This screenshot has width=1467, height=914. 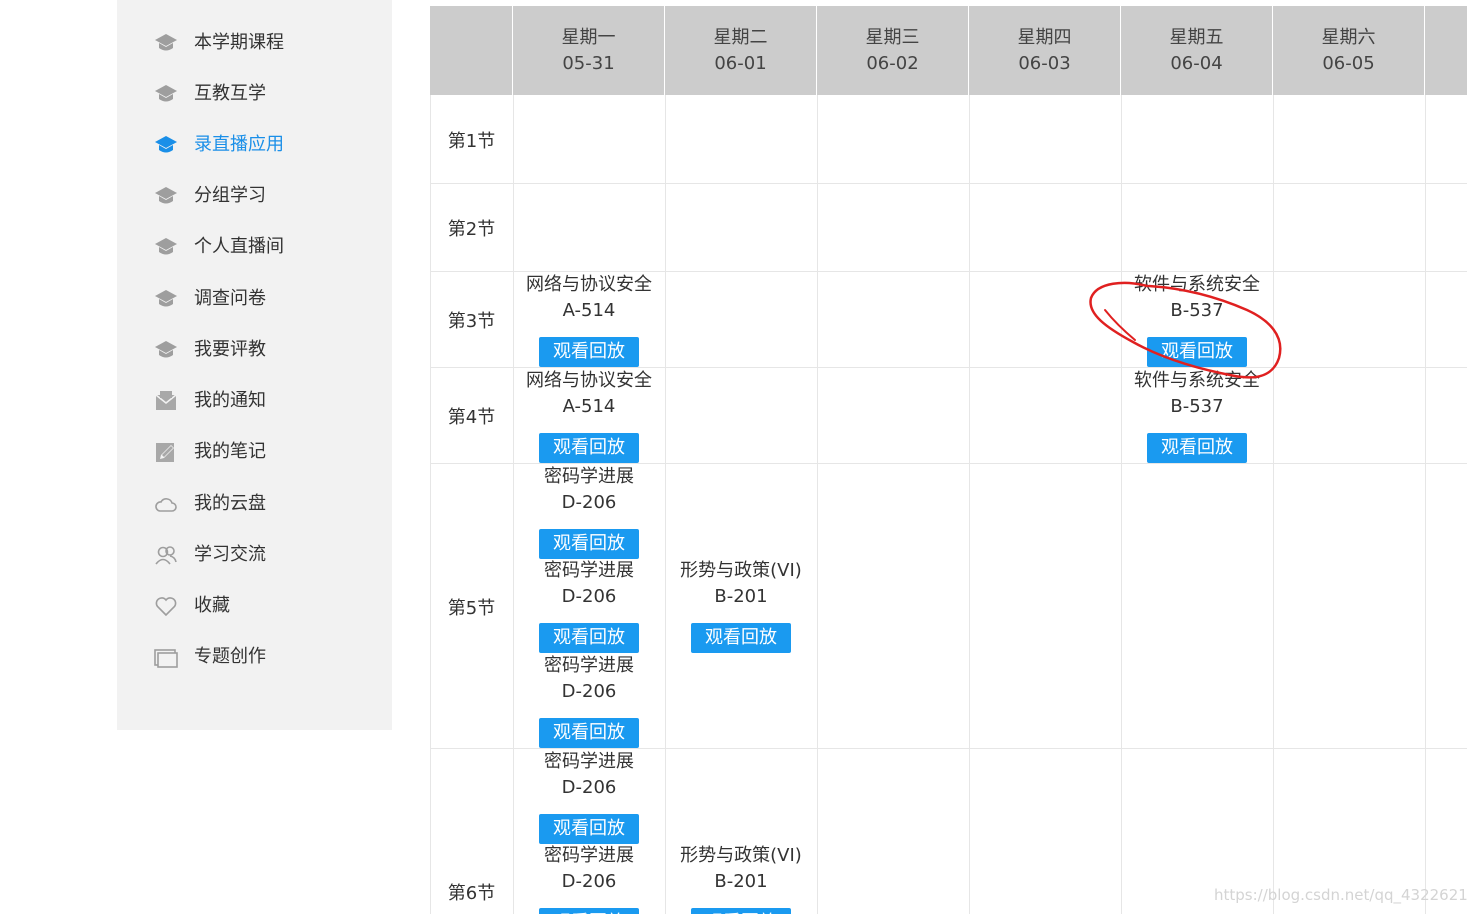 I want to click on day-header: 星期三 06-02, so click(x=893, y=50).